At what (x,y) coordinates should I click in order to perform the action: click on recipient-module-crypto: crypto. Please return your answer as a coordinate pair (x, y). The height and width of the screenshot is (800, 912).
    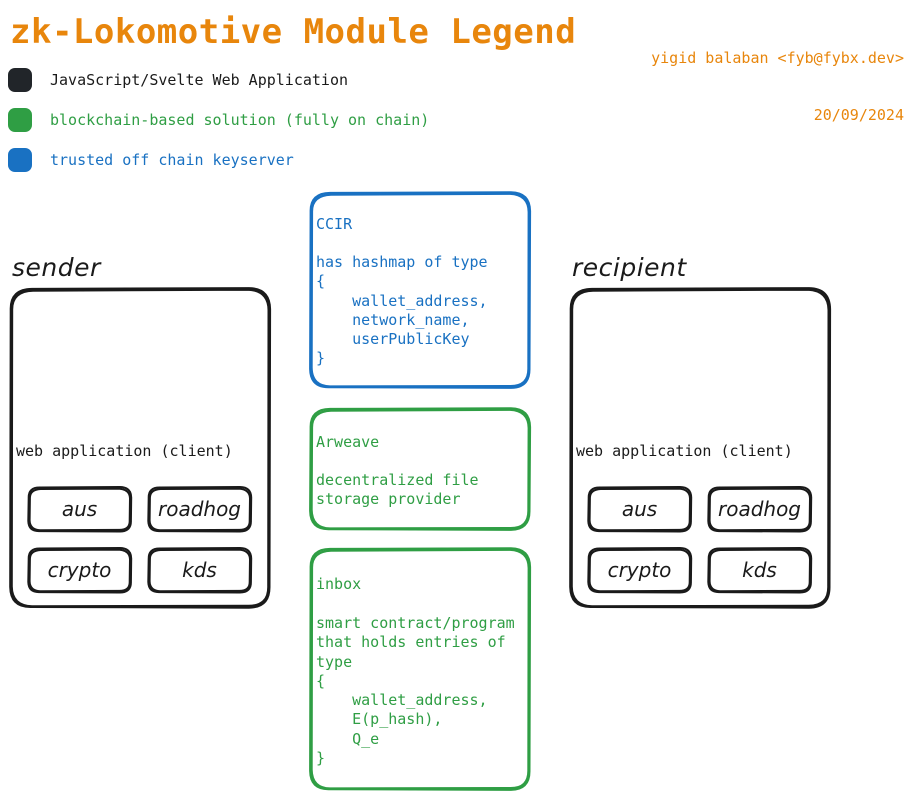
    Looking at the image, I should click on (639, 570).